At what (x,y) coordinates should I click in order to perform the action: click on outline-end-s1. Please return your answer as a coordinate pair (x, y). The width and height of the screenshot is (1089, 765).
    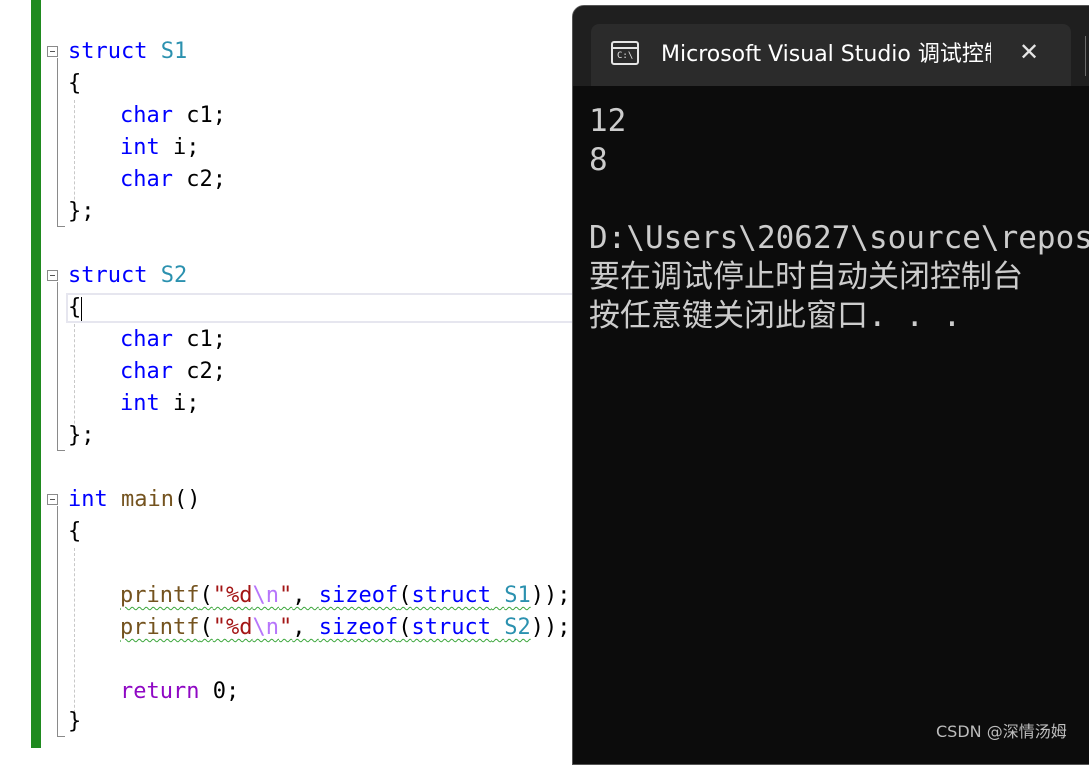
    Looking at the image, I should click on (61, 226).